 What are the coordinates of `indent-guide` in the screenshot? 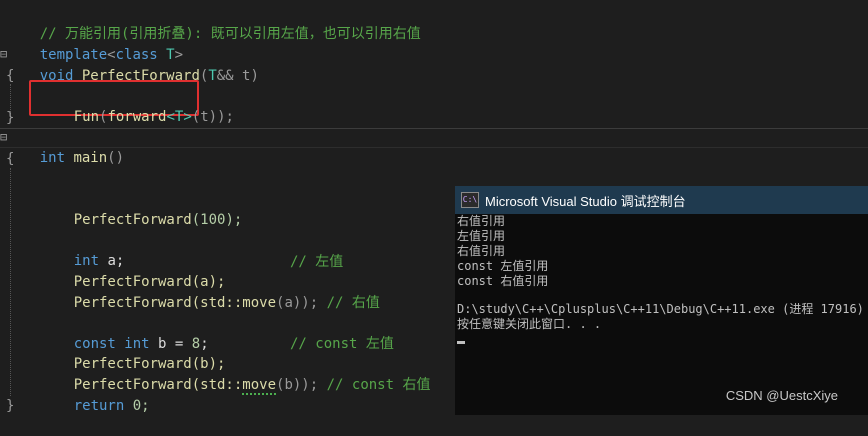 It's located at (10, 282).